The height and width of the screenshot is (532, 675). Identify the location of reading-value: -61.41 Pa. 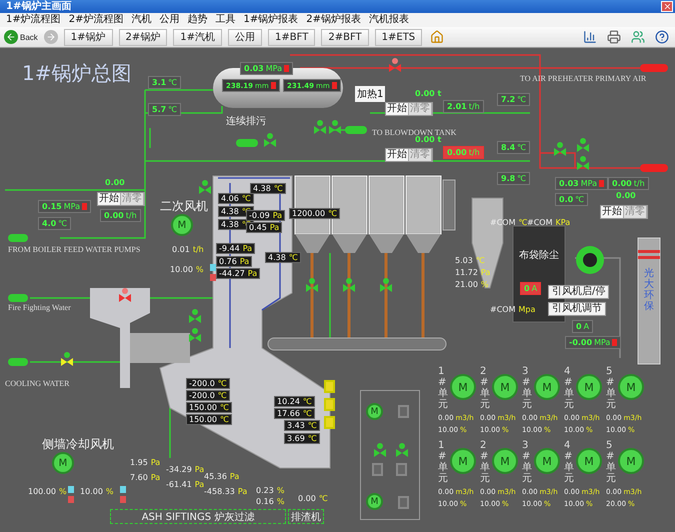
(185, 484).